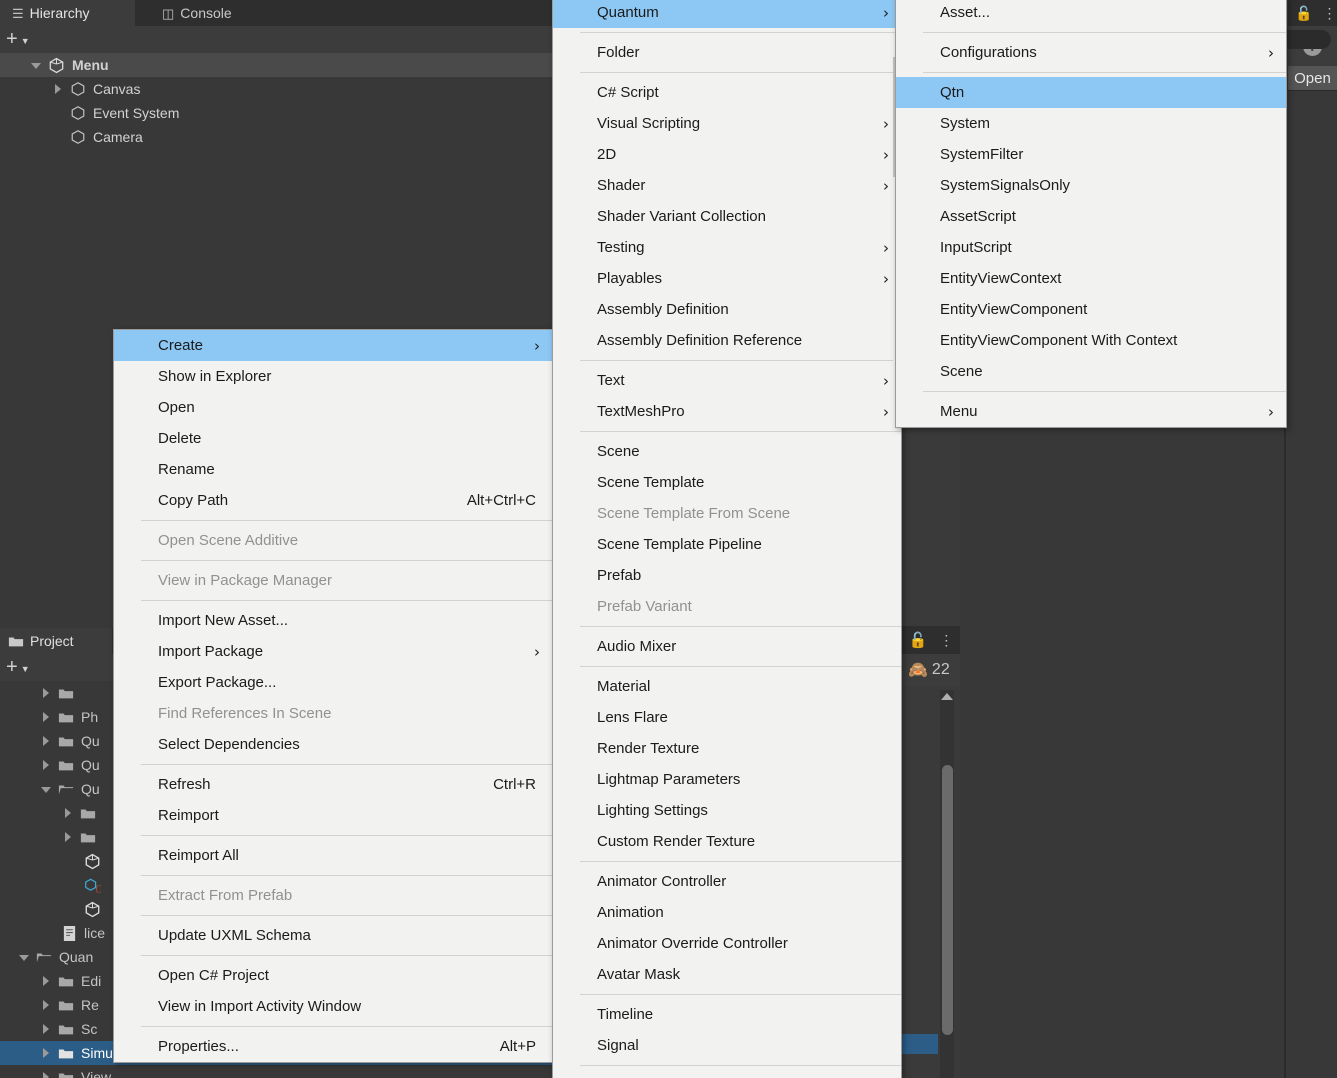 Image resolution: width=1337 pixels, height=1078 pixels. What do you see at coordinates (727, 646) in the screenshot?
I see `create-item-audio-mixer: Audio Mixer` at bounding box center [727, 646].